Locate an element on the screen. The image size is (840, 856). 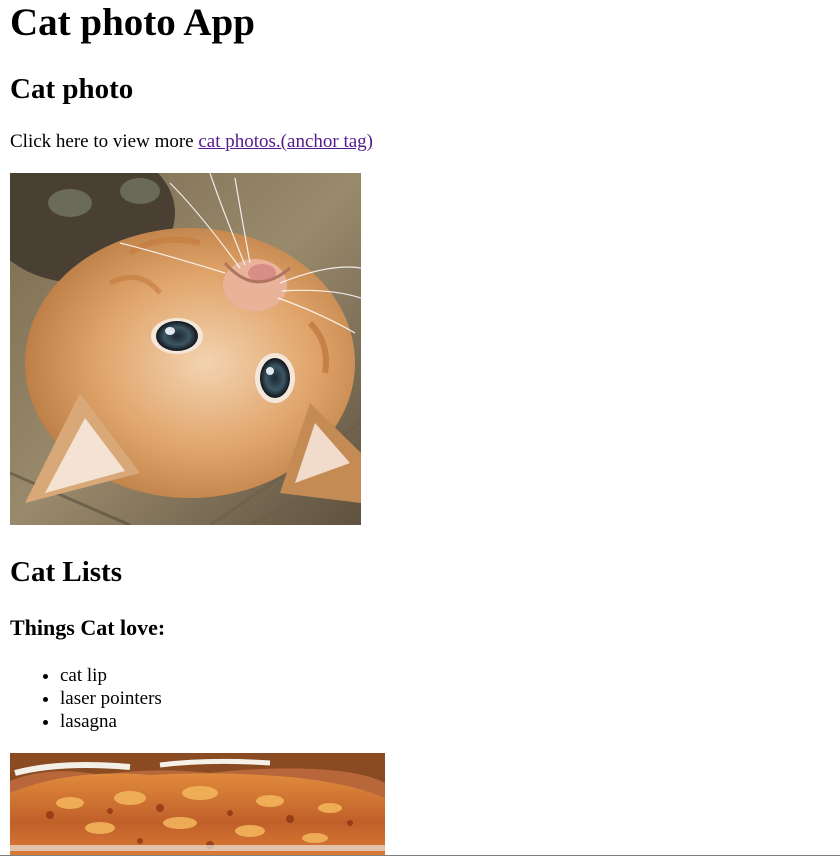
list-item: laser pointers is located at coordinates (111, 698).